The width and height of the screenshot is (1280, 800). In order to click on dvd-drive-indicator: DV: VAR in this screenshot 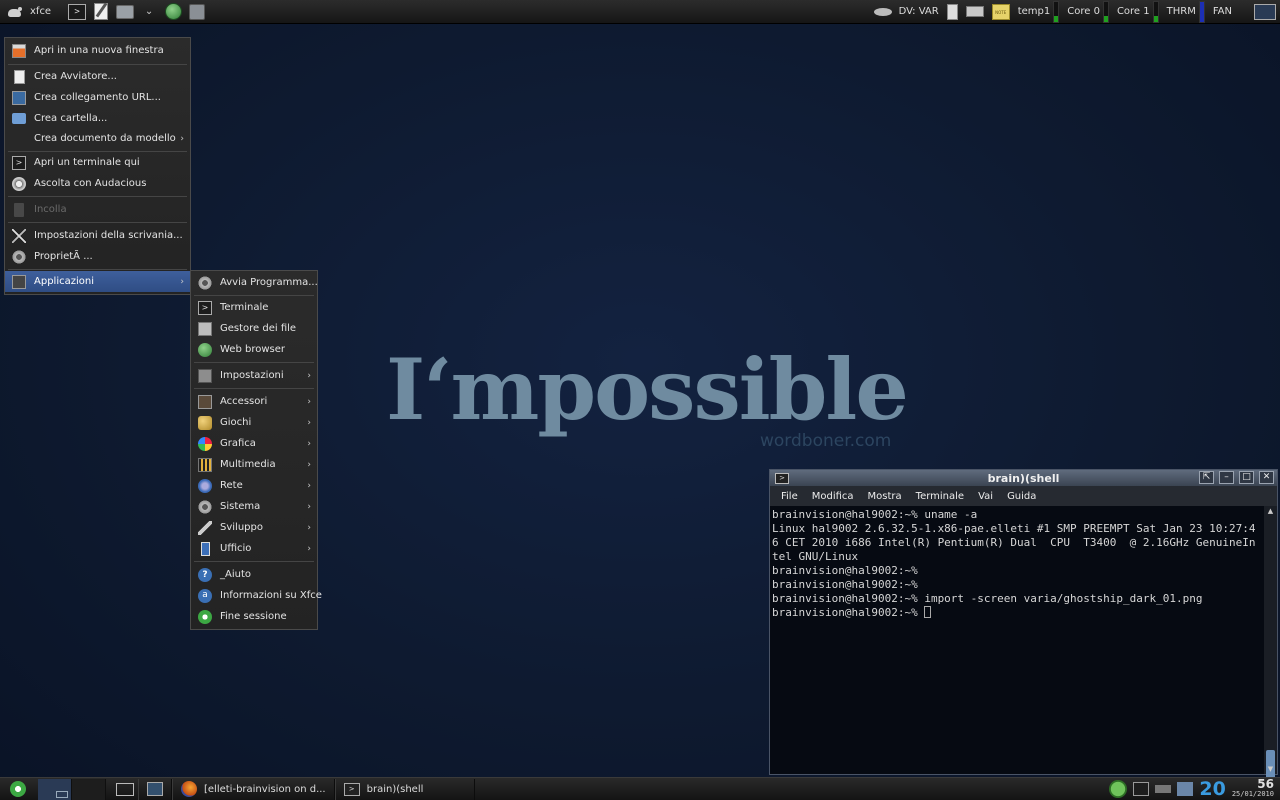, I will do `click(906, 12)`.